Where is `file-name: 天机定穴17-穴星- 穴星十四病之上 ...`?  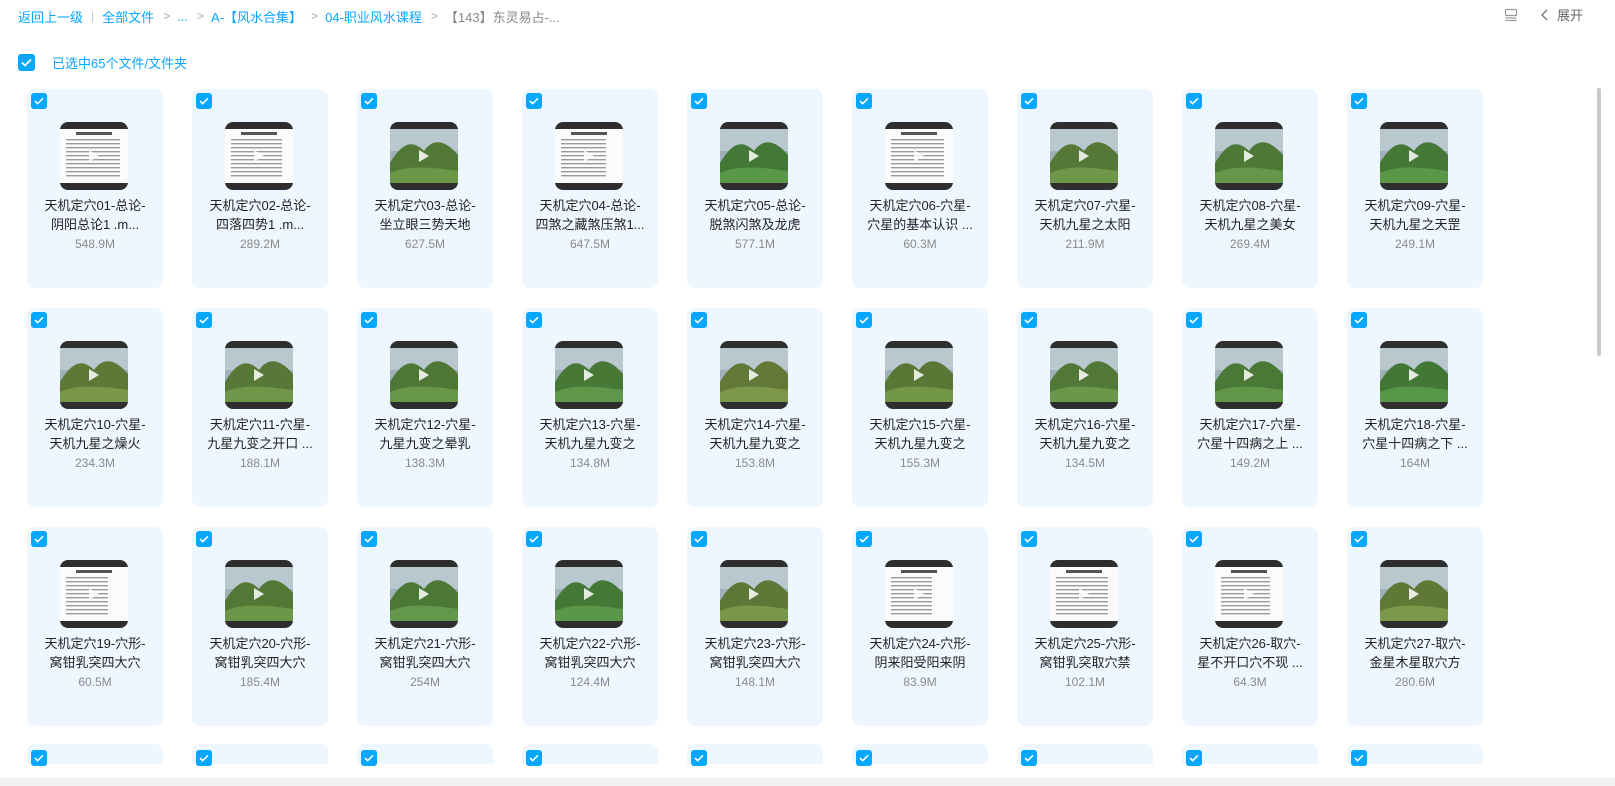 file-name: 天机定穴17-穴星- 穴星十四病之上 ... is located at coordinates (1250, 434).